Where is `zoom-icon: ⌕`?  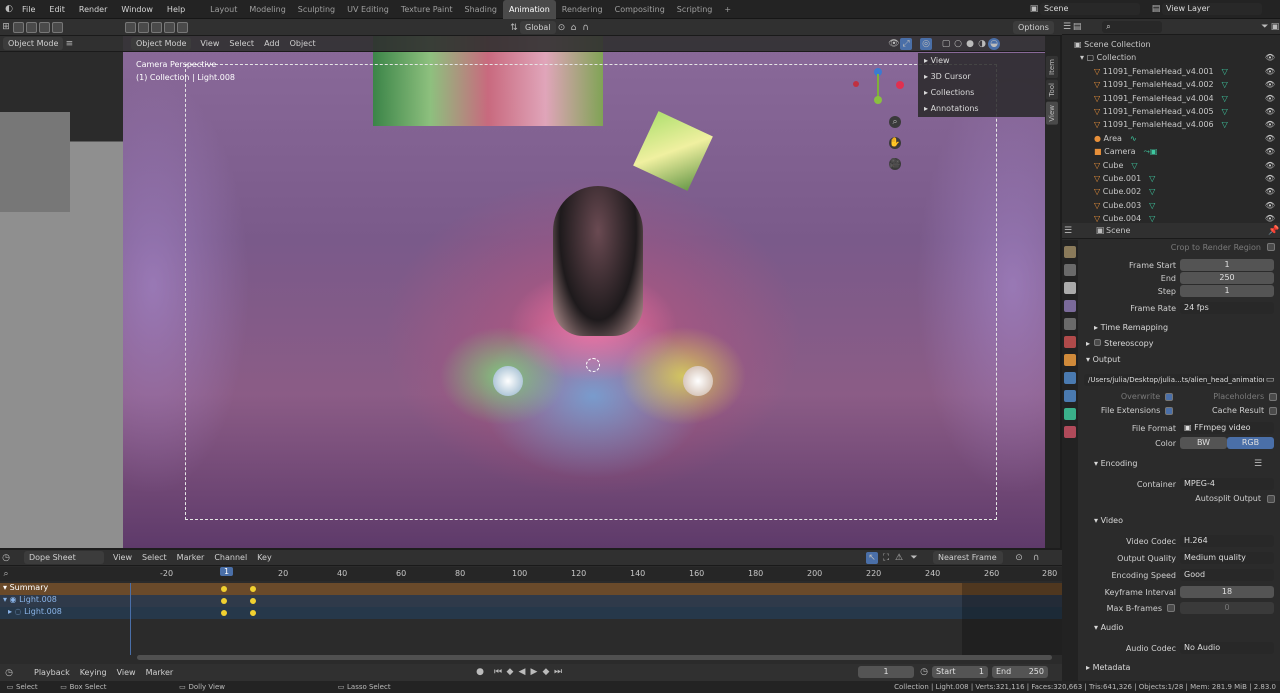
zoom-icon: ⌕ is located at coordinates (895, 122).